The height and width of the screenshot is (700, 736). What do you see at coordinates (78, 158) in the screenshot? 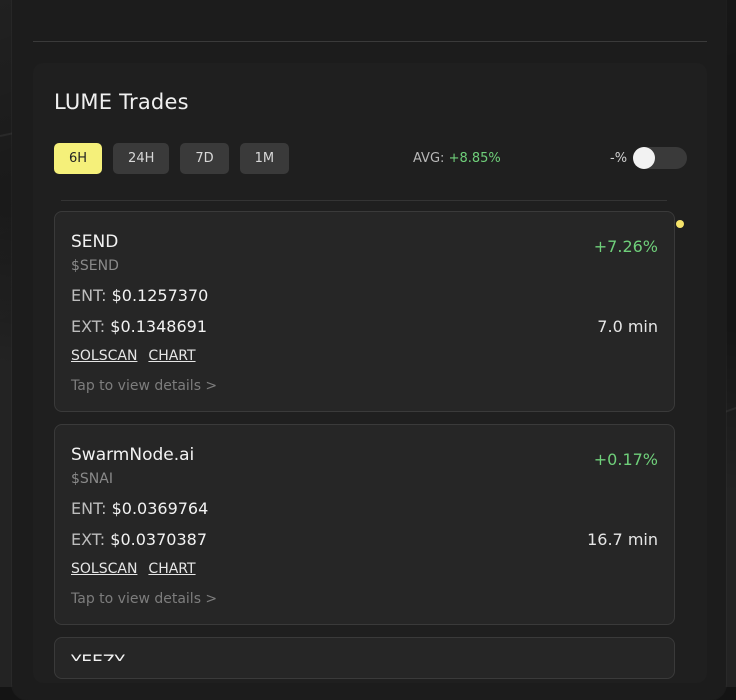
I see `tab-6h: 6H` at bounding box center [78, 158].